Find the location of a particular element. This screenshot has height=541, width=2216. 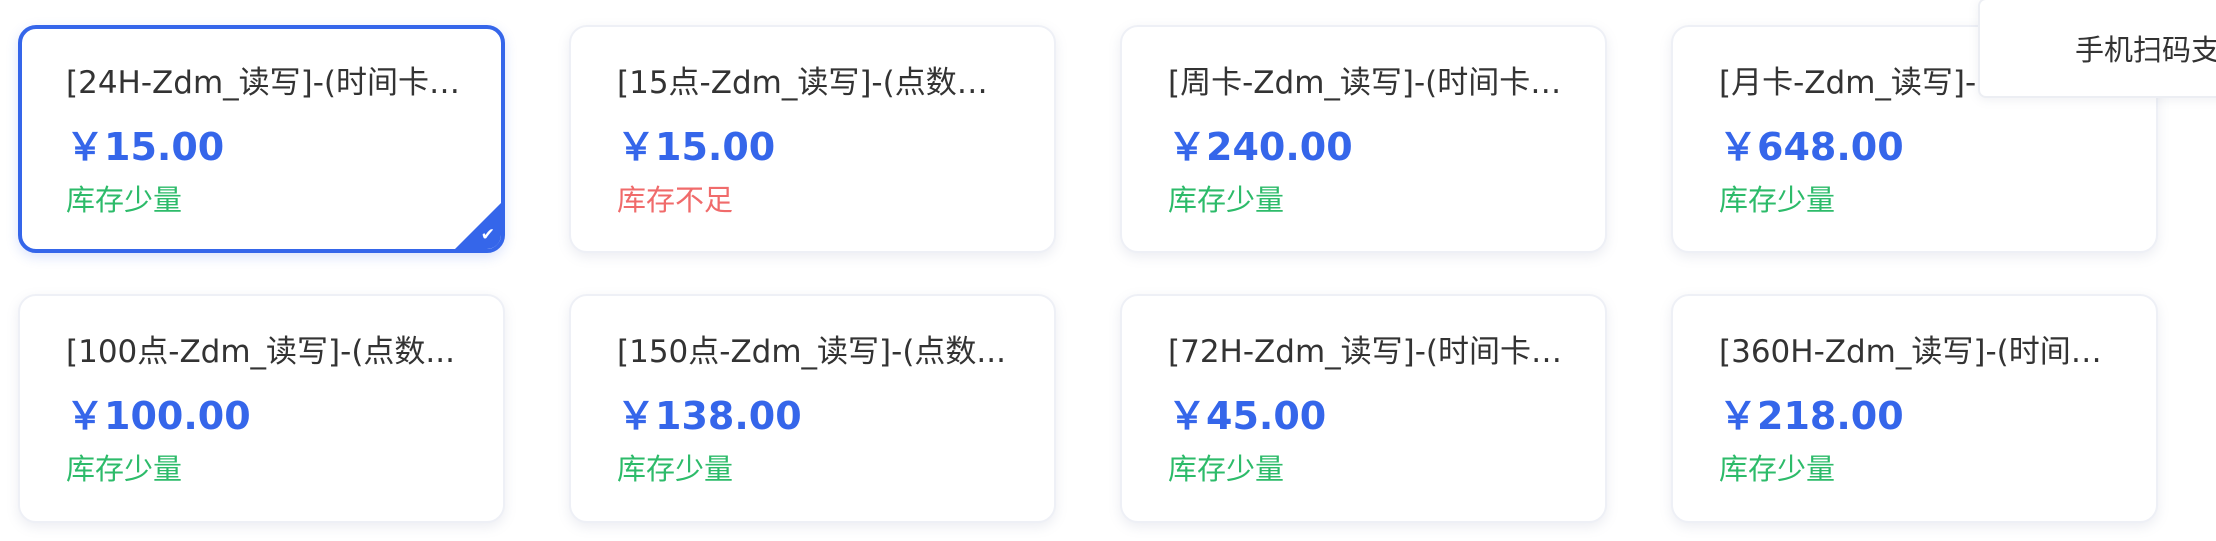

product-card: [100点-Zdm_读写]-(点数... ￥100.00 库存少量 is located at coordinates (261, 408).